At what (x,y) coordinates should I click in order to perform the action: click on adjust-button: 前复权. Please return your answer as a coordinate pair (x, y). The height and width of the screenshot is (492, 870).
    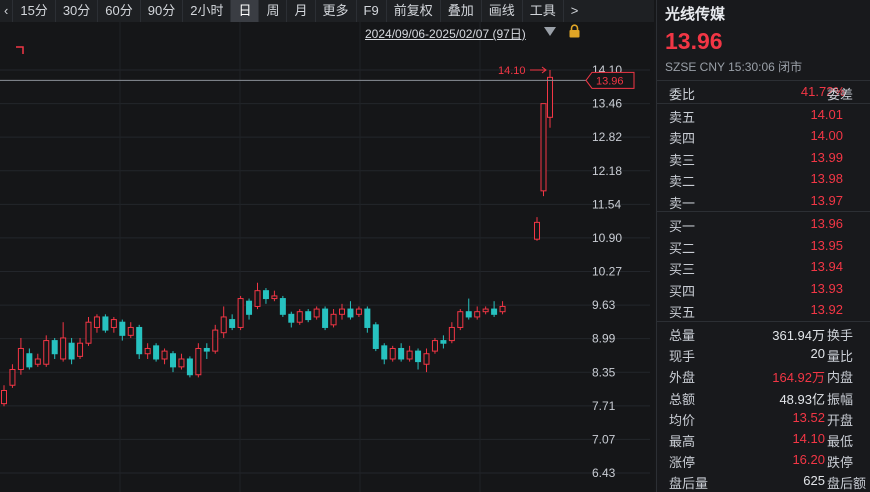
    Looking at the image, I should click on (414, 11).